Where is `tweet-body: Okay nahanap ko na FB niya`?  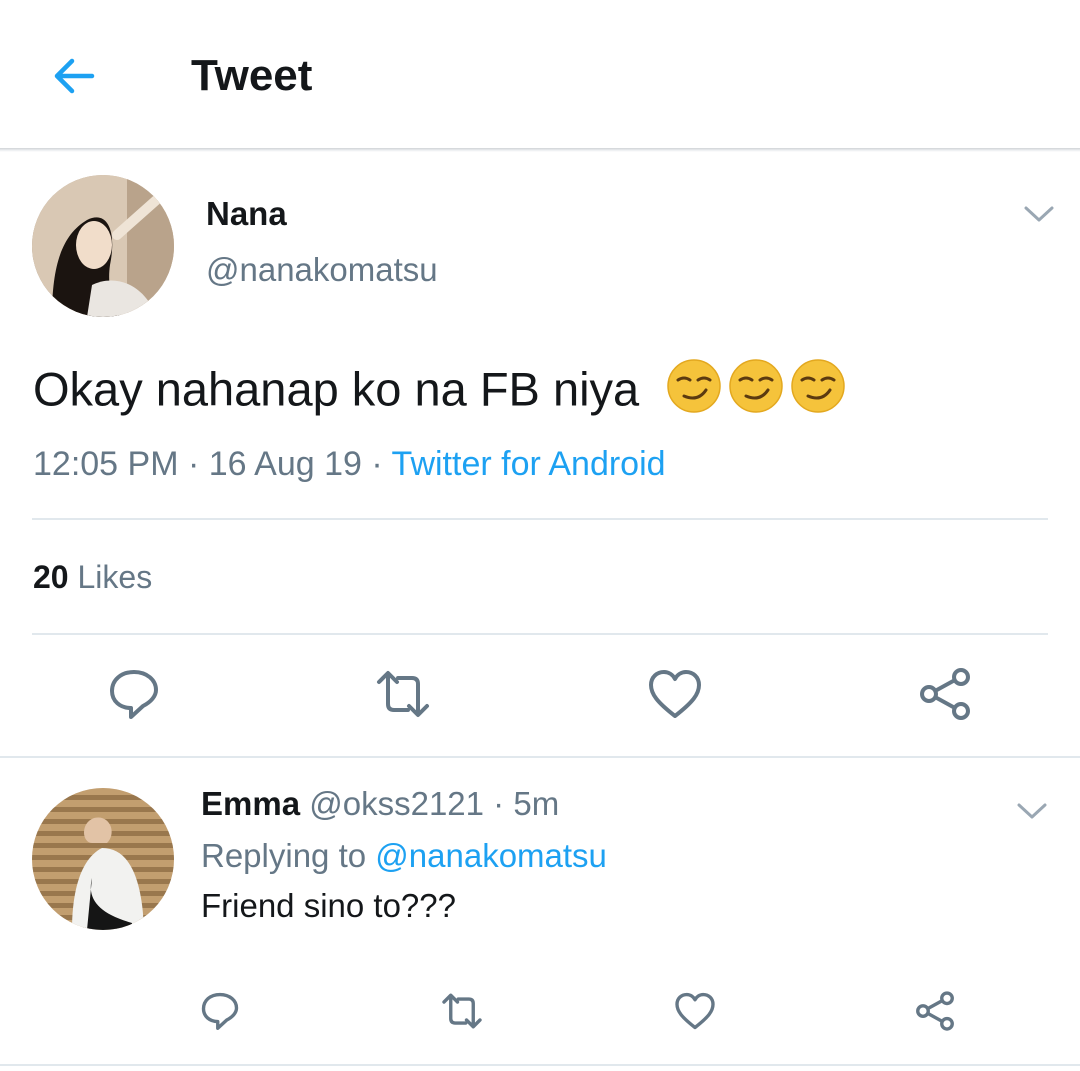
tweet-body: Okay nahanap ko na FB niya is located at coordinates (336, 389).